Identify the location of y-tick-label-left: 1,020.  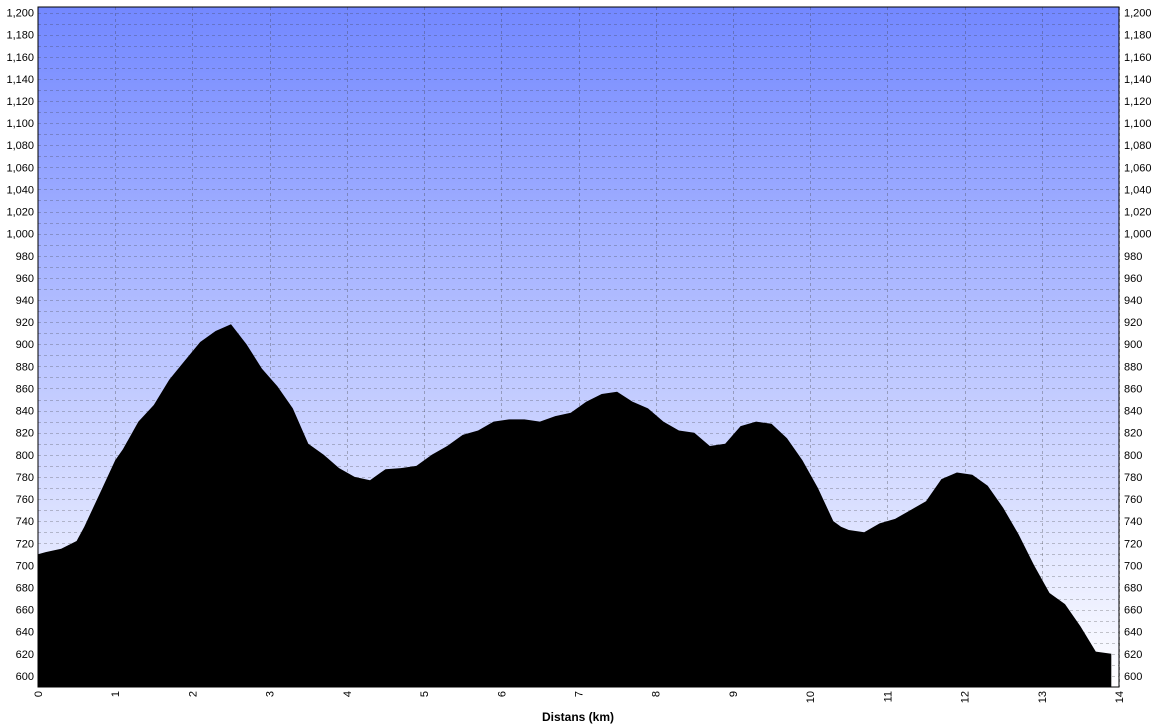
(20, 213).